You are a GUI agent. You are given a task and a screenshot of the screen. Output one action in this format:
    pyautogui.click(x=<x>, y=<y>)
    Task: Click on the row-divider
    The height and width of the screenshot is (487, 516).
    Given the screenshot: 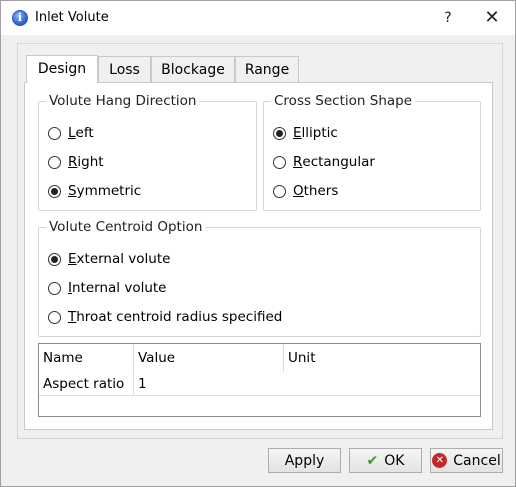 What is the action you would take?
    pyautogui.click(x=259, y=395)
    